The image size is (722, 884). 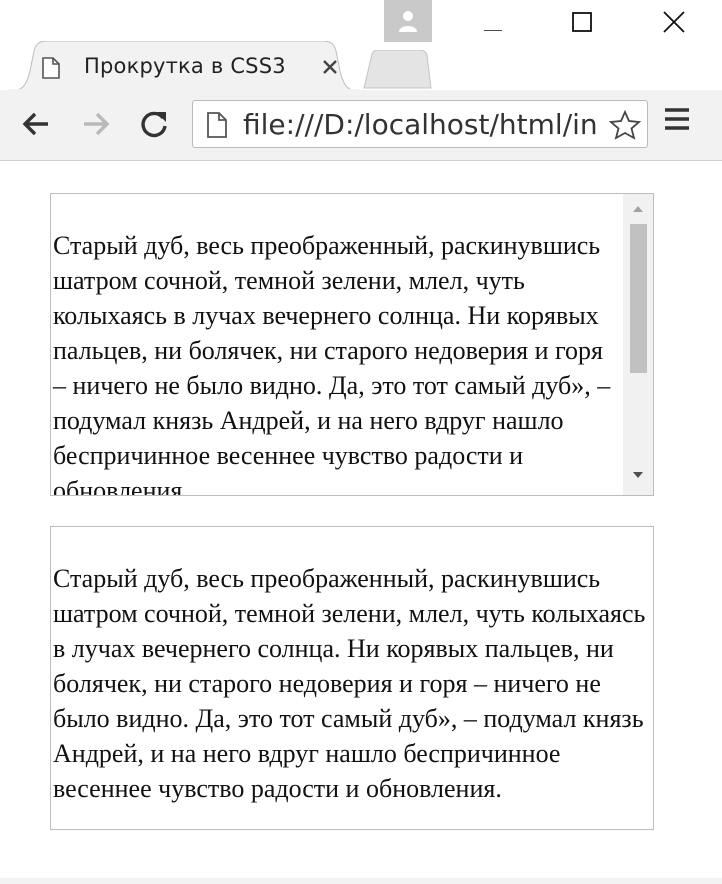 What do you see at coordinates (493, 30) in the screenshot?
I see `minimize-icon` at bounding box center [493, 30].